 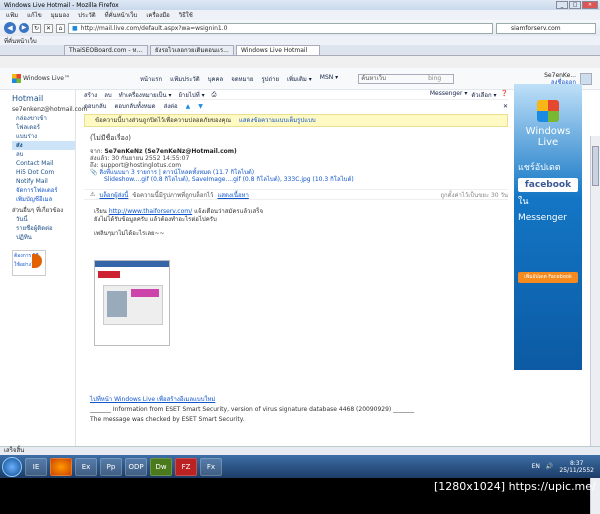 What do you see at coordinates (136, 466) in the screenshot?
I see `taskbar-odp: ODP` at bounding box center [136, 466].